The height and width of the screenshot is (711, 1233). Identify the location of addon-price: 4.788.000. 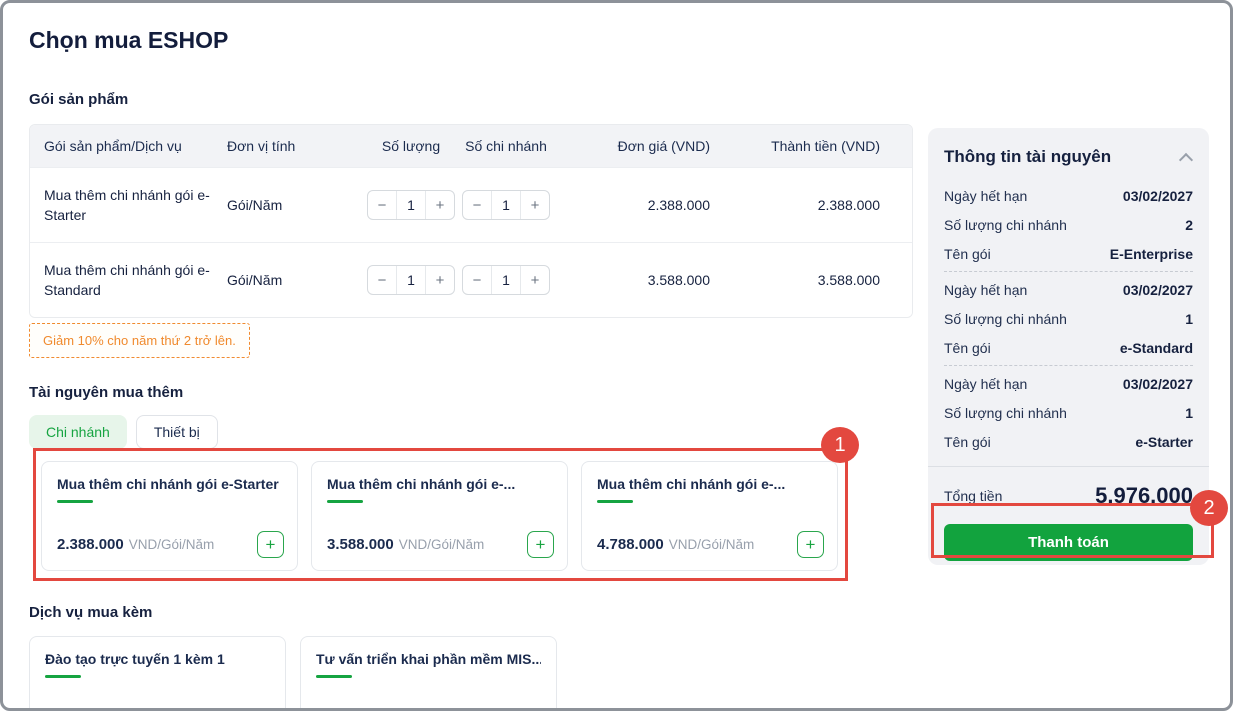
(630, 544).